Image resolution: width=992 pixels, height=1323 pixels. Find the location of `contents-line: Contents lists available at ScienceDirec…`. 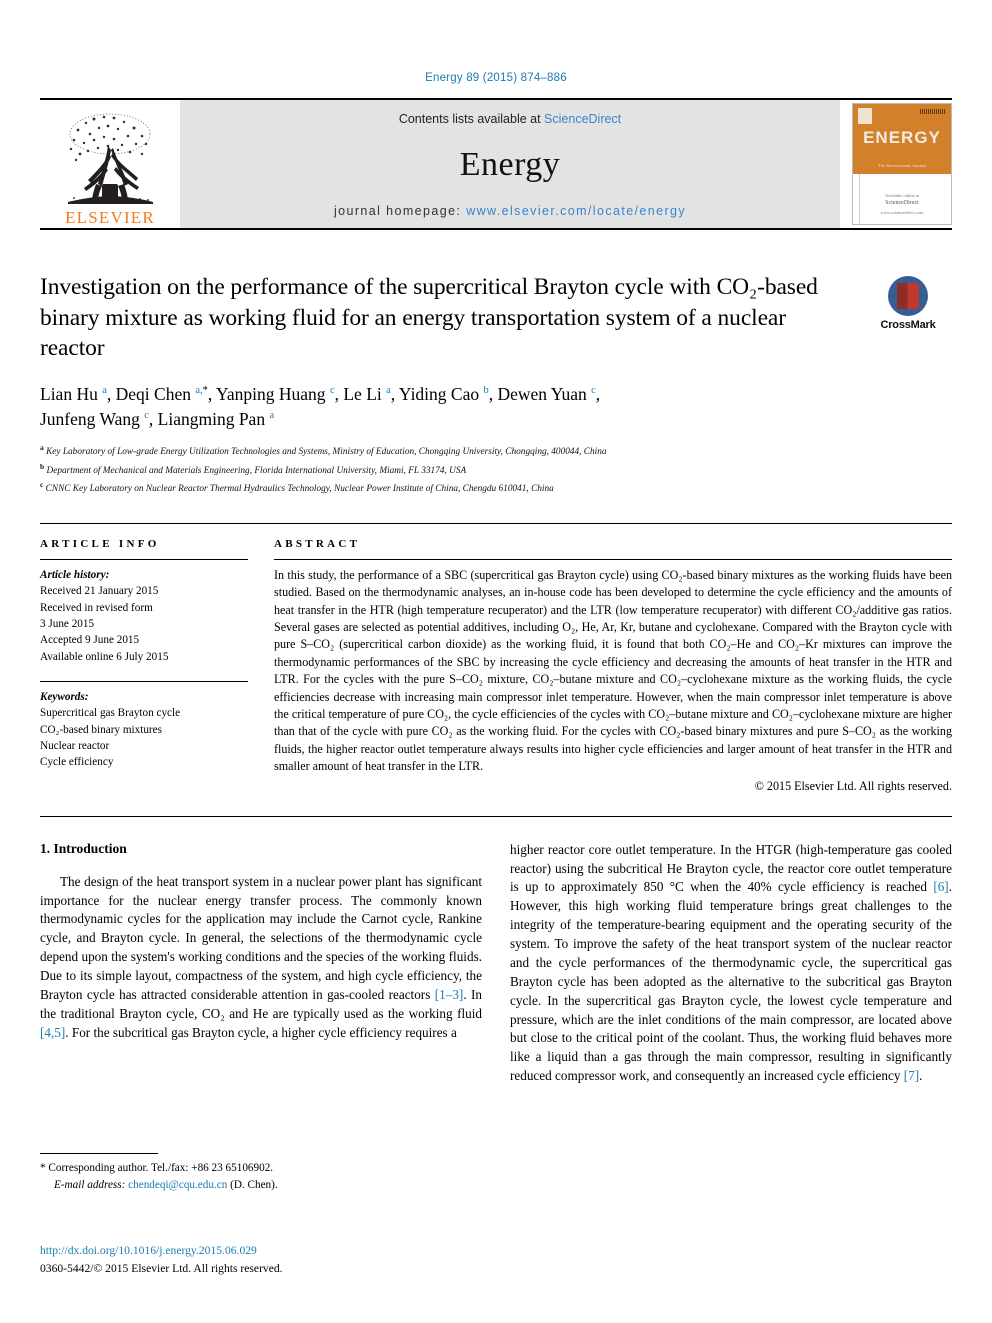

contents-line: Contents lists available at ScienceDirec… is located at coordinates (510, 119).